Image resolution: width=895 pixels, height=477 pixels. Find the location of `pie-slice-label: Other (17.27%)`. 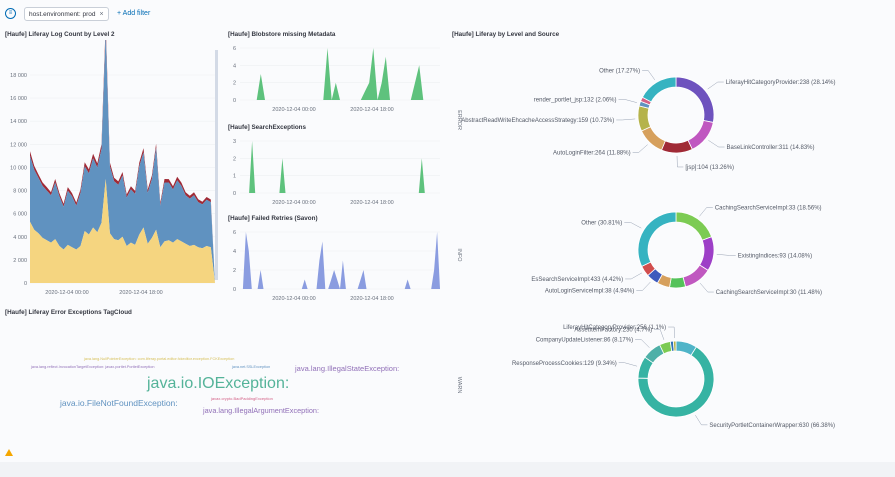

pie-slice-label: Other (17.27%) is located at coordinates (619, 71).